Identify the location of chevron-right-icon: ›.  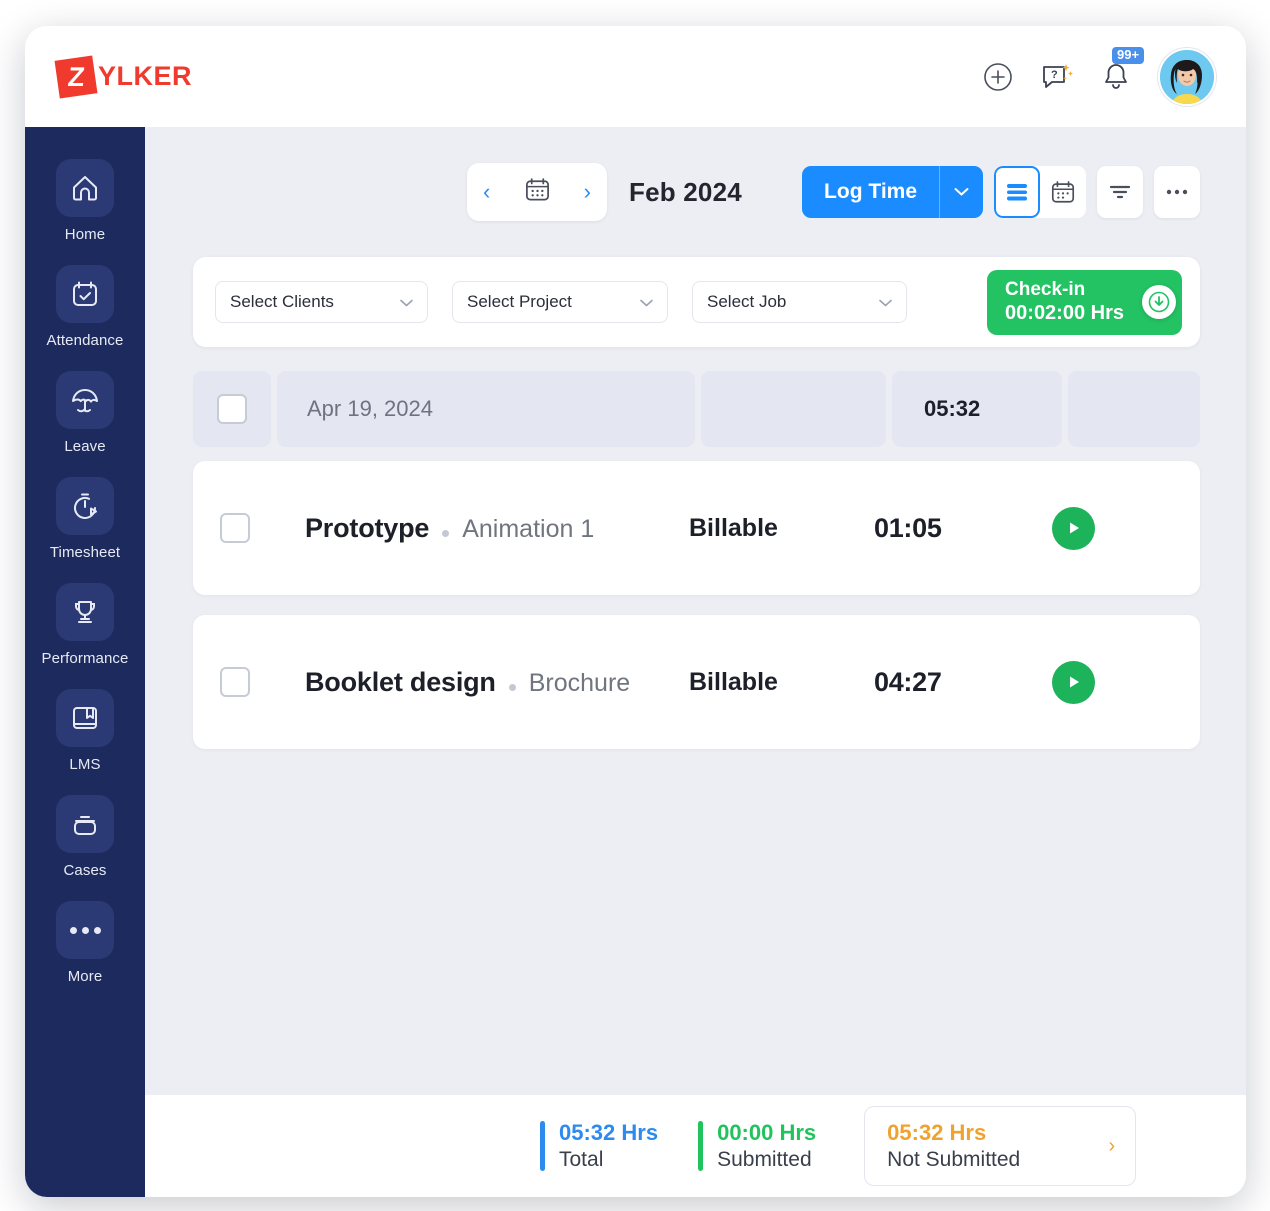
(1111, 1146).